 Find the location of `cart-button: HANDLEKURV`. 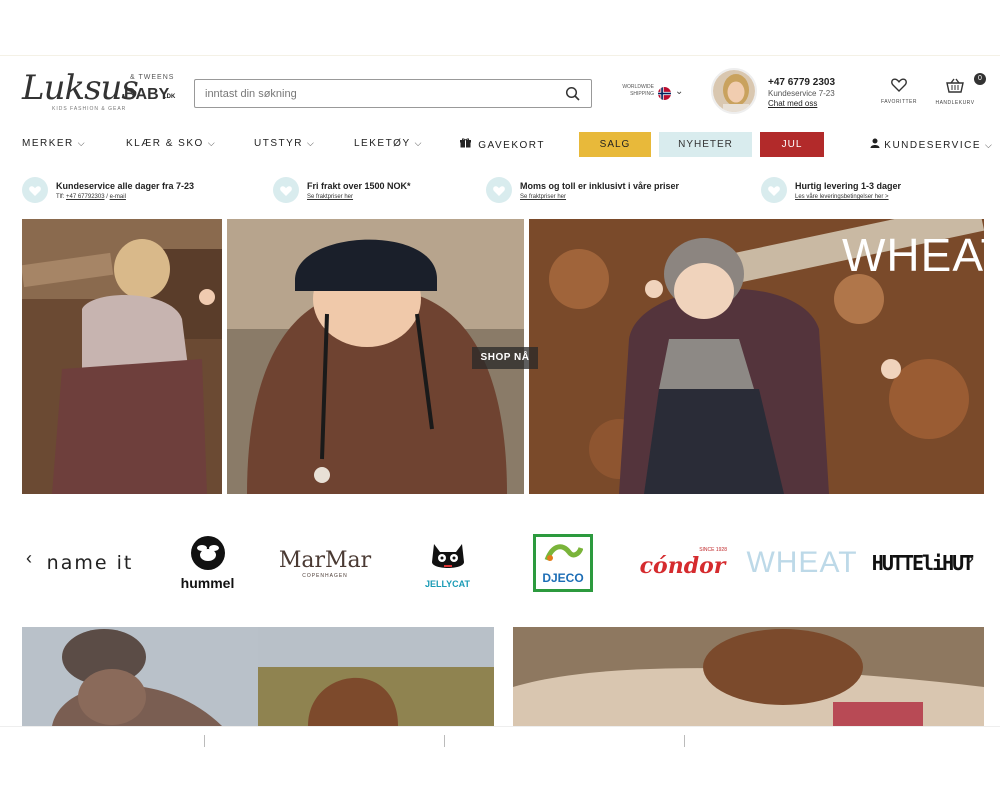

cart-button: HANDLEKURV is located at coordinates (955, 92).